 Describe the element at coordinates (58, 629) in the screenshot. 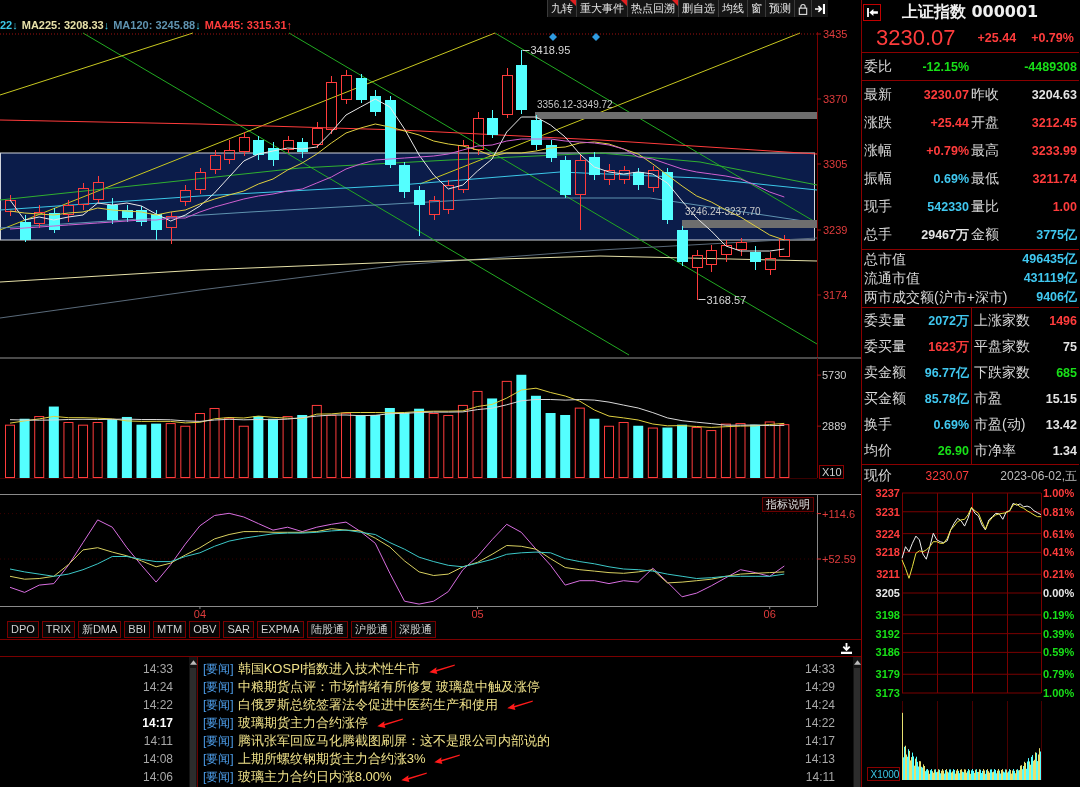

I see `indicator-tab: TRIX` at that location.